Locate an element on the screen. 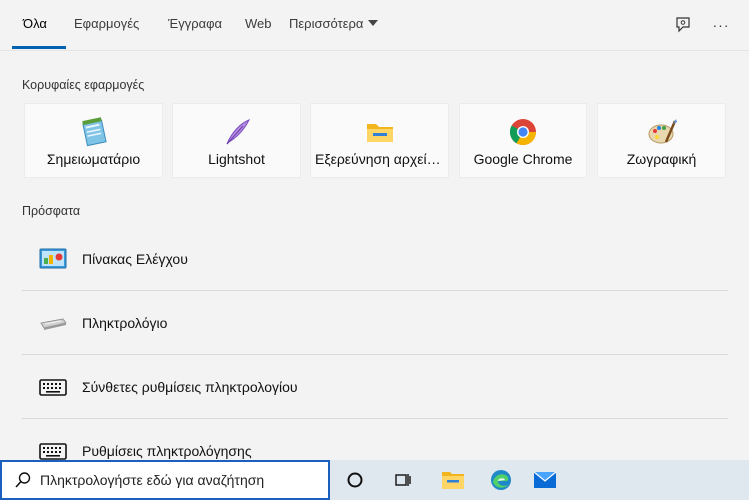 The width and height of the screenshot is (749, 500). cortana-button is located at coordinates (355, 480).